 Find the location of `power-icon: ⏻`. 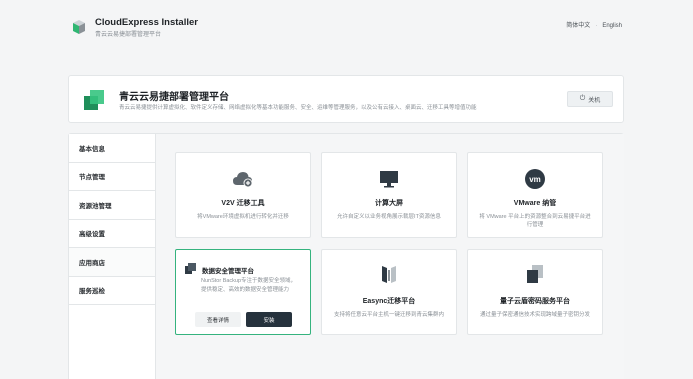

power-icon: ⏻ is located at coordinates (582, 98).